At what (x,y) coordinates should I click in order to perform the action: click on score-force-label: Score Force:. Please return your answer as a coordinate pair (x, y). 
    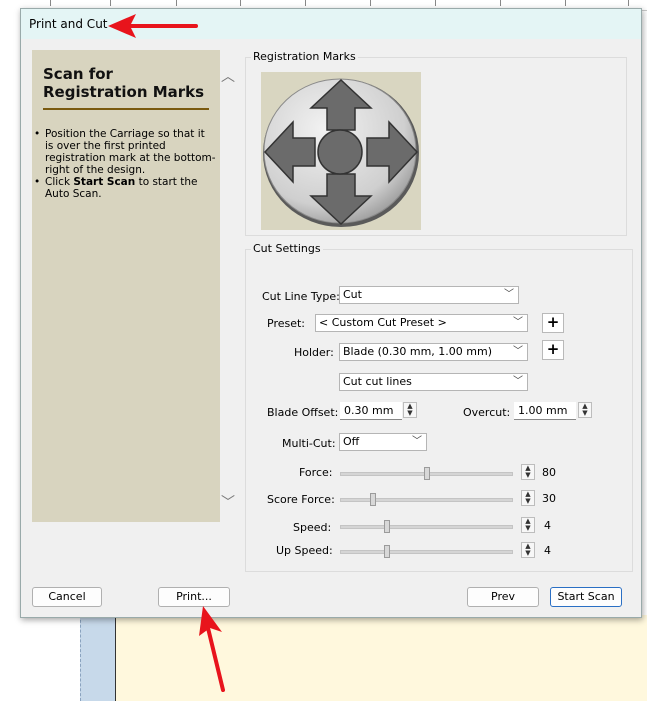
    Looking at the image, I should click on (301, 499).